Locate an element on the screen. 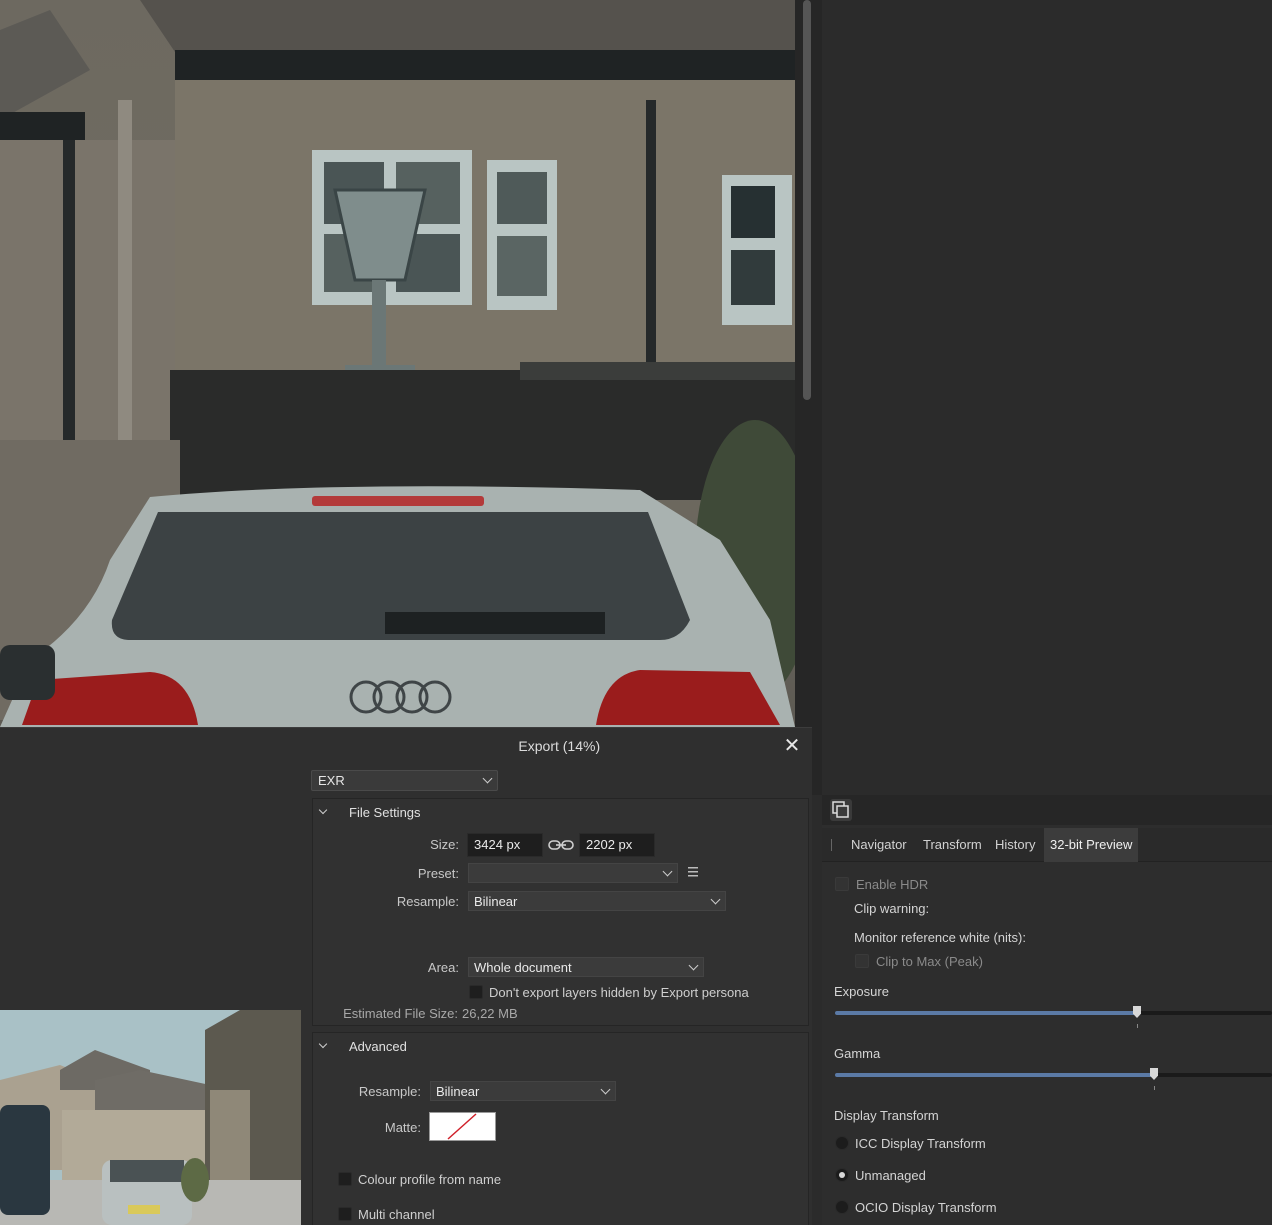 This screenshot has width=1272, height=1225. export-preview is located at coordinates (150, 994).